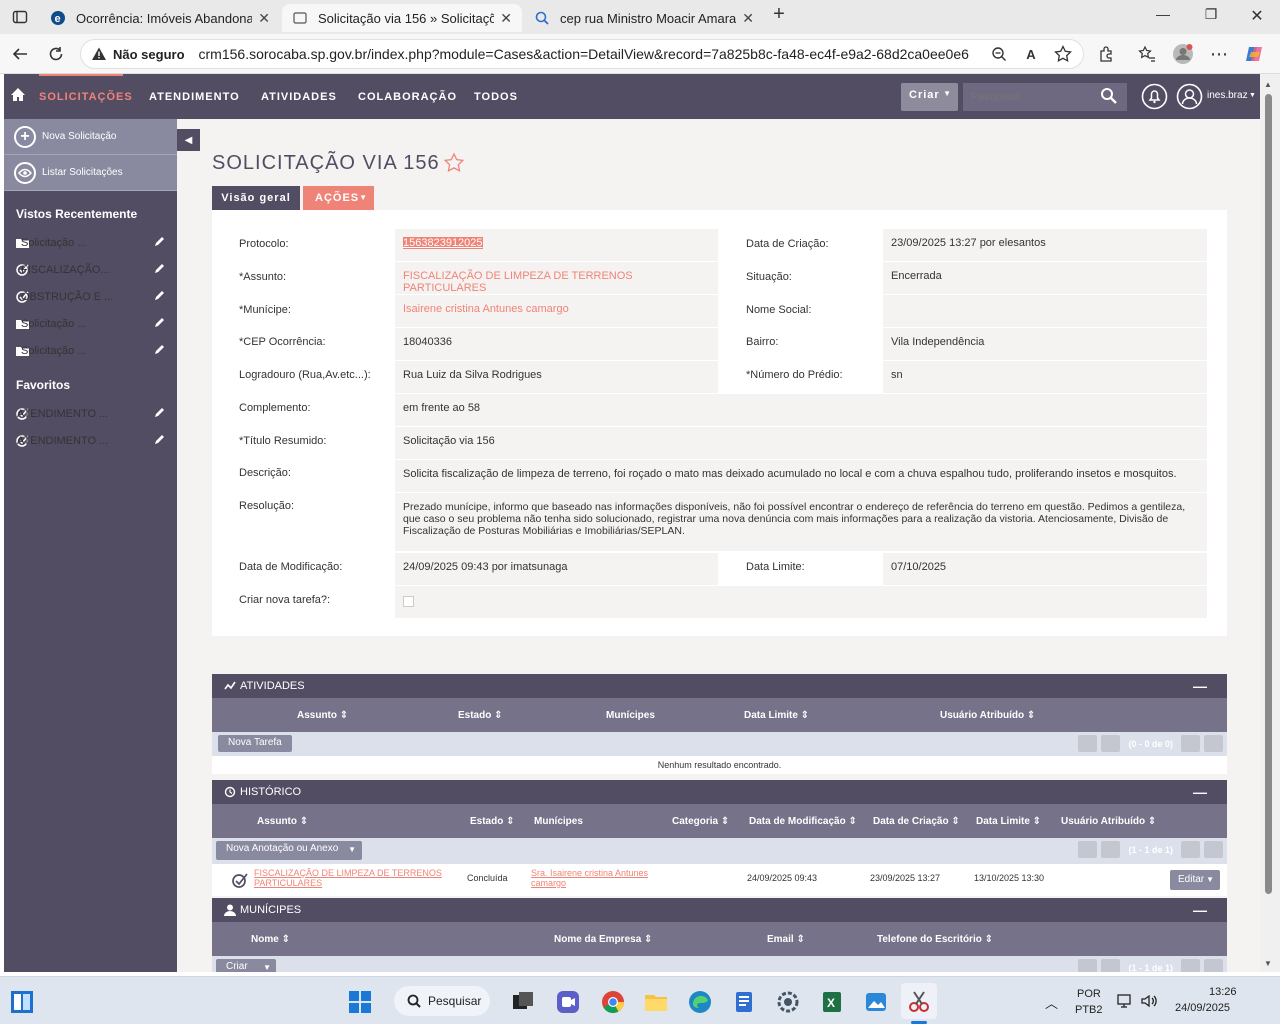 Image resolution: width=1280 pixels, height=1024 pixels. I want to click on scroll-up-icon: ▲, so click(1268, 84).